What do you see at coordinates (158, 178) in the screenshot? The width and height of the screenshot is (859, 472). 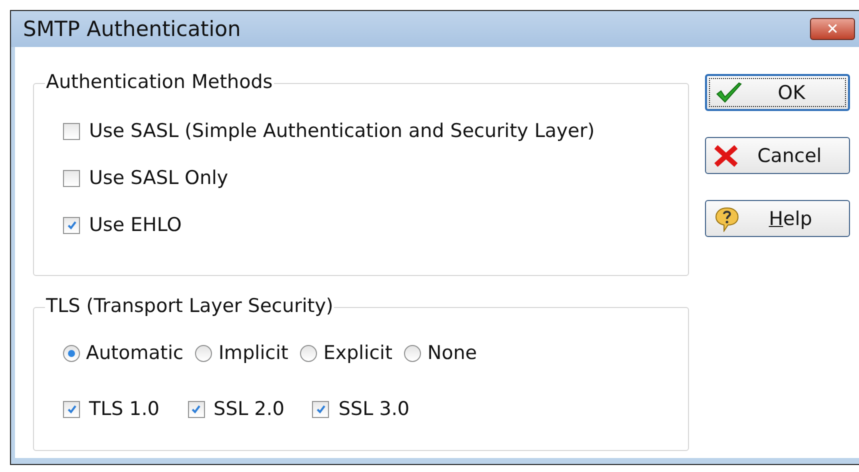 I see `checkbox-label: Use SASL Only` at bounding box center [158, 178].